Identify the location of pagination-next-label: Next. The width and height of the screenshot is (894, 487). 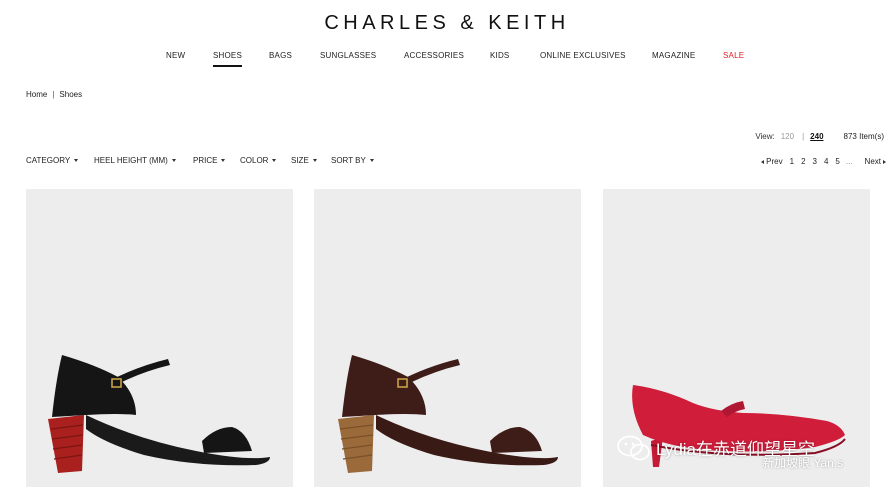
(872, 161).